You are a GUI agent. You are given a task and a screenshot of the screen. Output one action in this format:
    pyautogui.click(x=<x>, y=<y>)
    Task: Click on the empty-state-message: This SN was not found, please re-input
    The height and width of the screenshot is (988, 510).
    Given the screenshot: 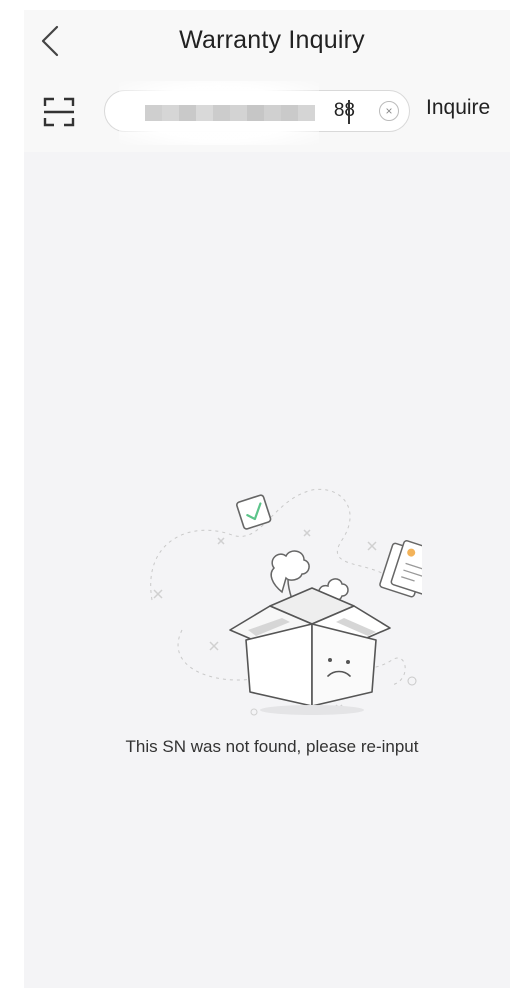 What is the action you would take?
    pyautogui.click(x=272, y=746)
    